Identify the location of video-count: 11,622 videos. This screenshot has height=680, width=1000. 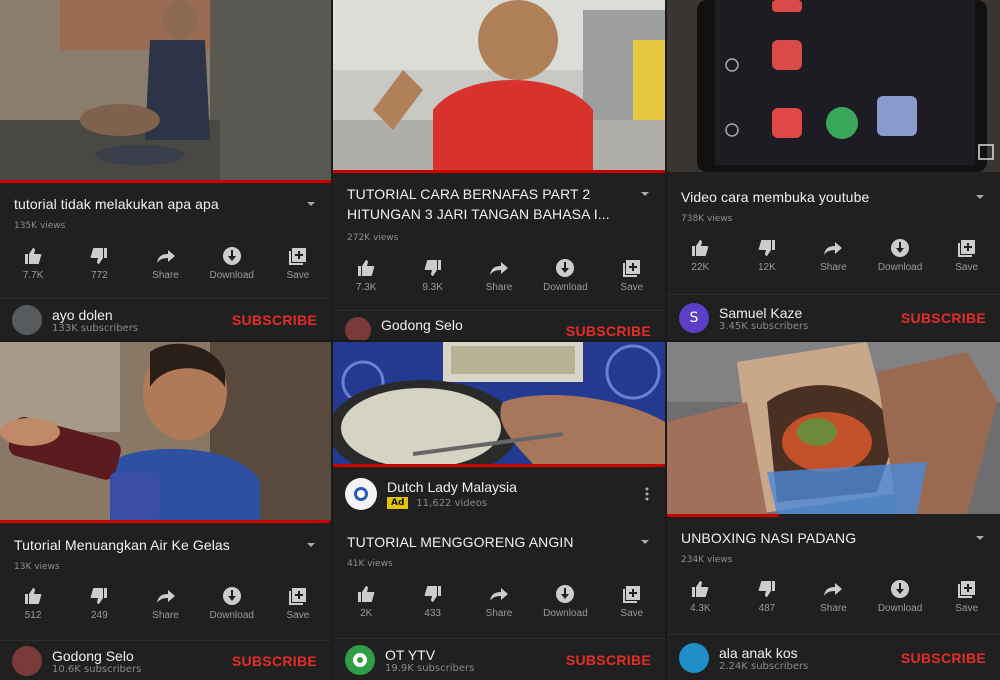
(452, 503).